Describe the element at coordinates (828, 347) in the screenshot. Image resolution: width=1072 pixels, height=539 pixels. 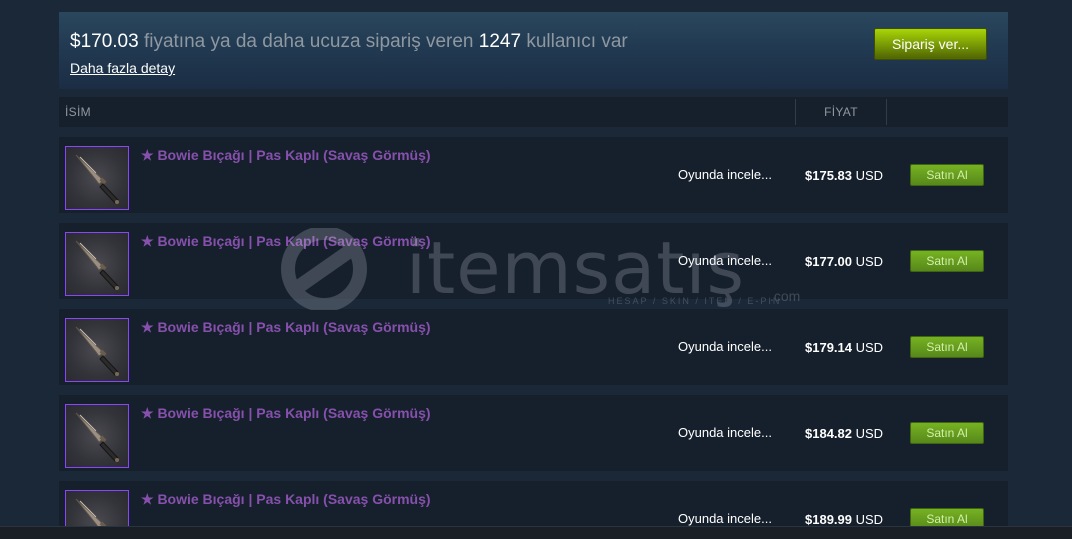
I see `price-value: $179.14` at that location.